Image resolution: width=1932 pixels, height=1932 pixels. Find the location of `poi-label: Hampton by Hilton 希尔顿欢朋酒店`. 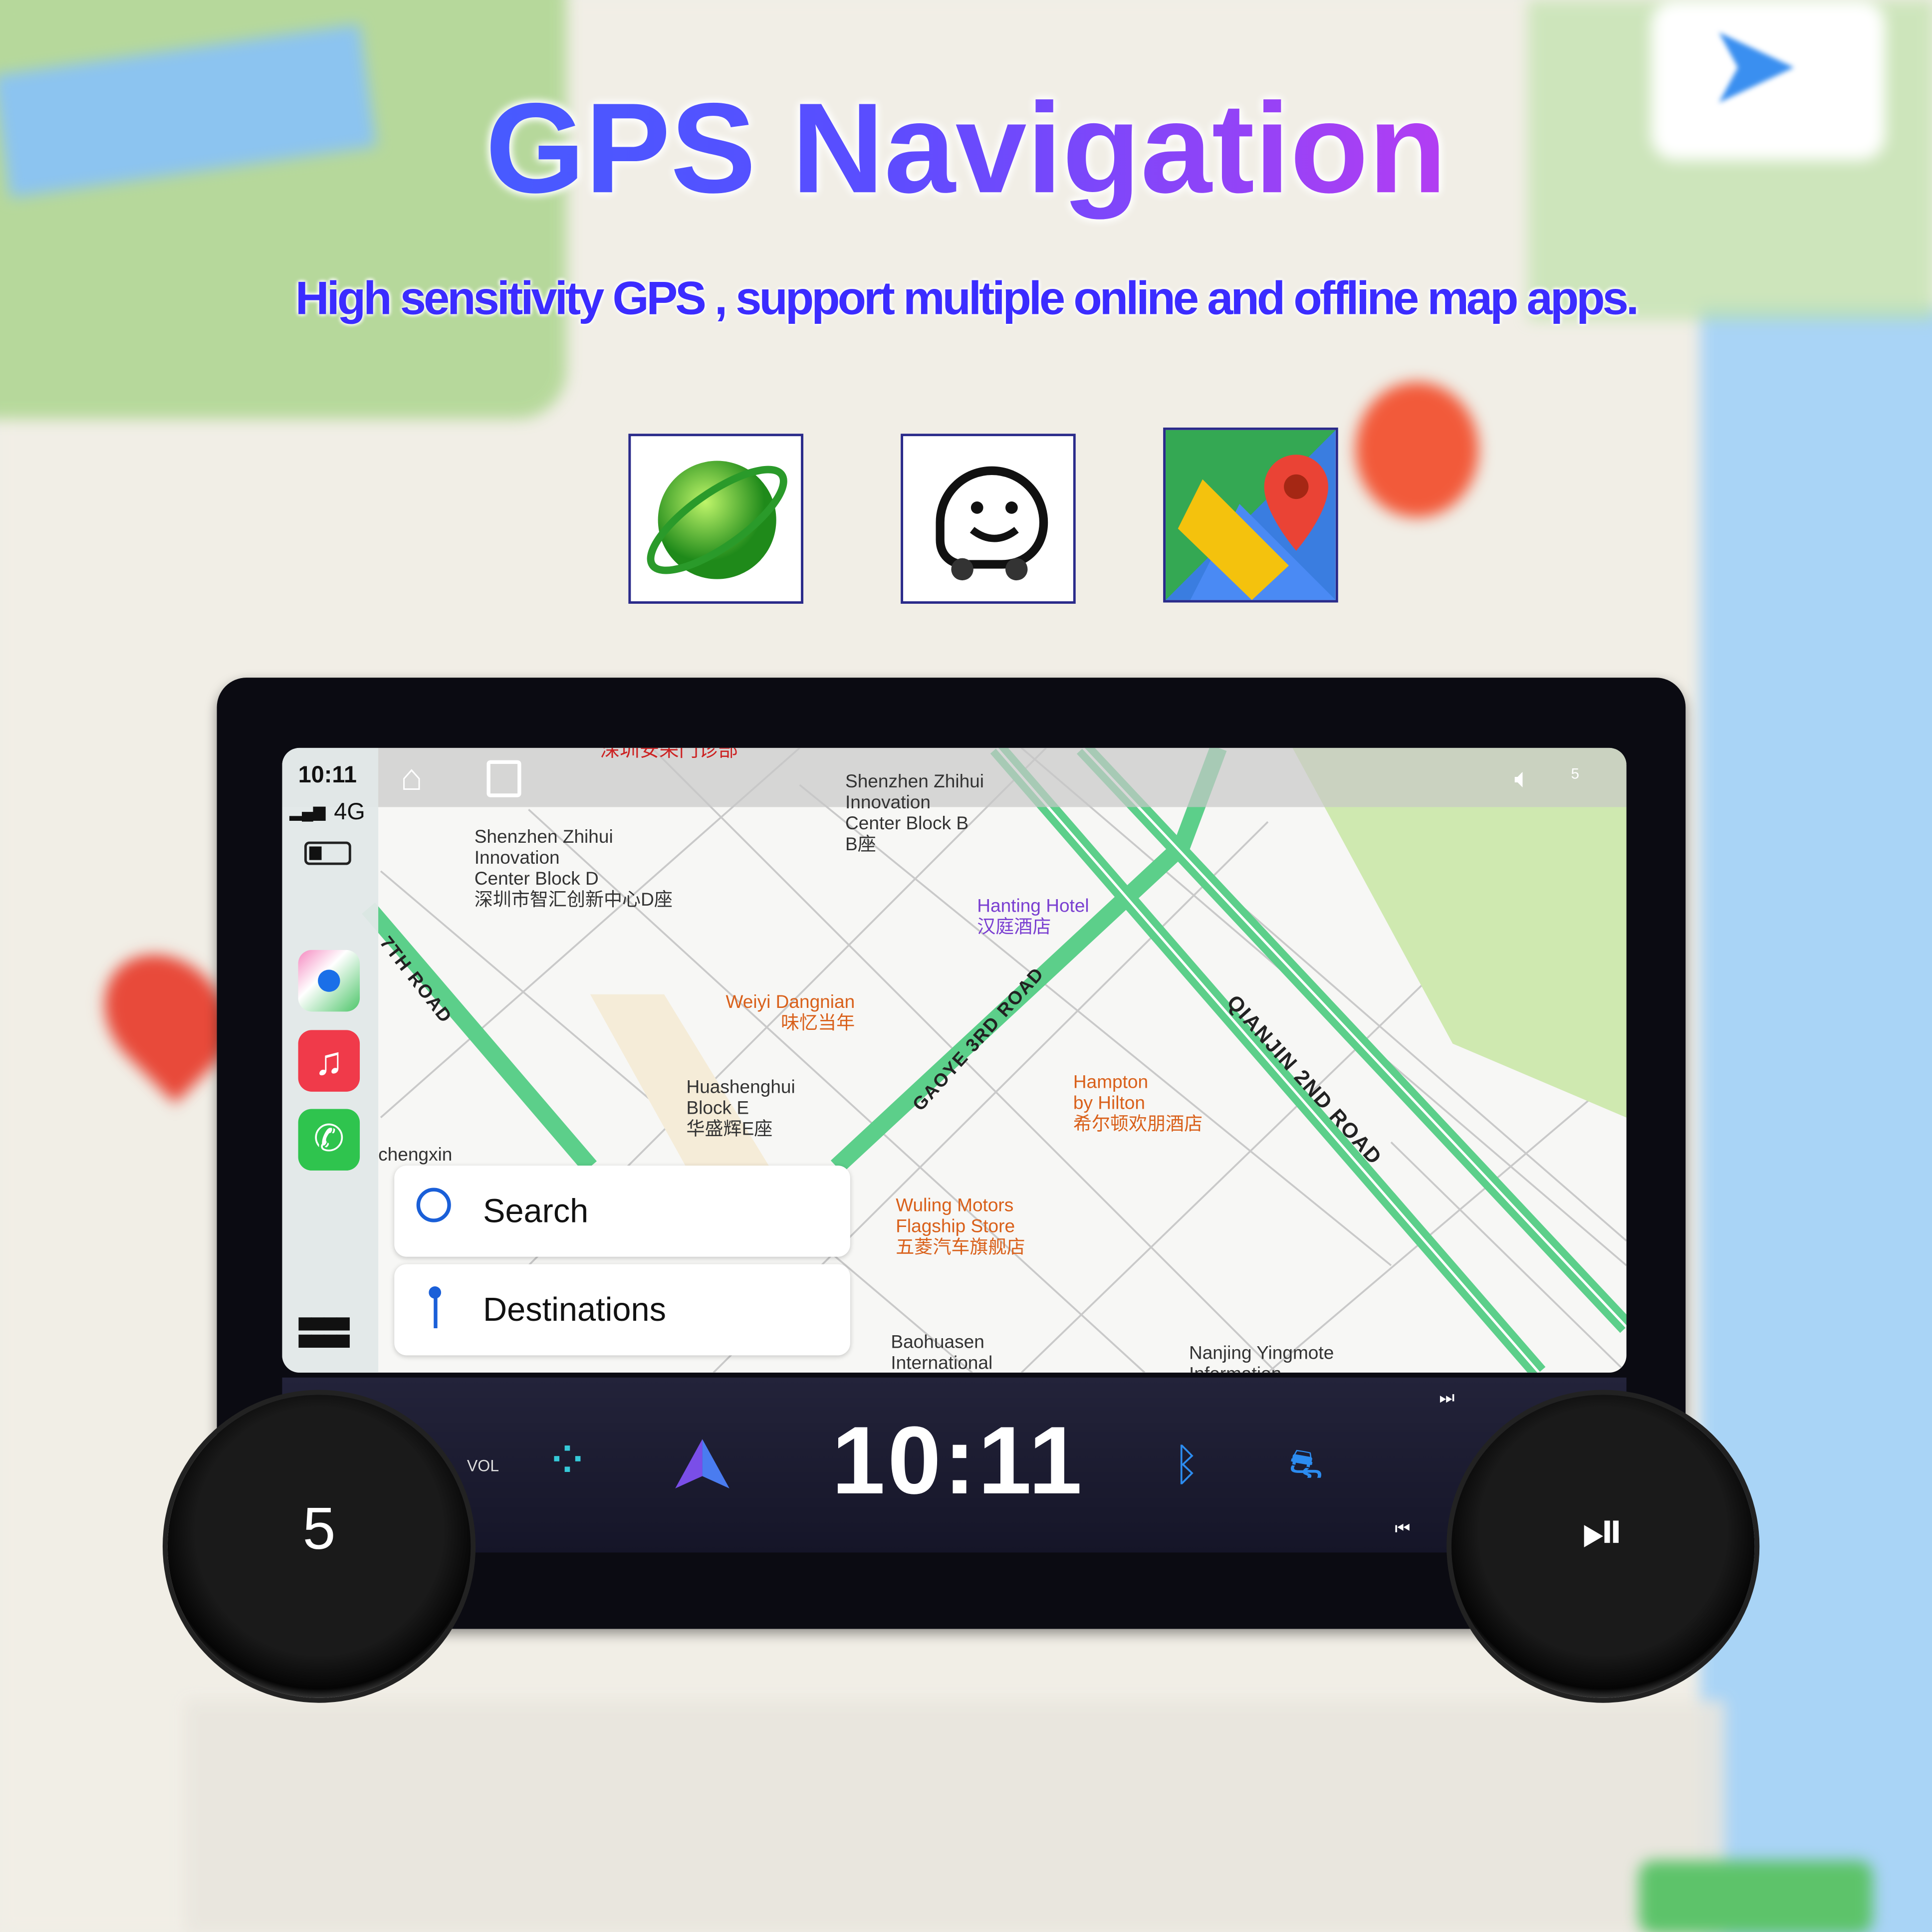

poi-label: Hampton by Hilton 希尔顿欢朋酒店 is located at coordinates (1138, 1103).